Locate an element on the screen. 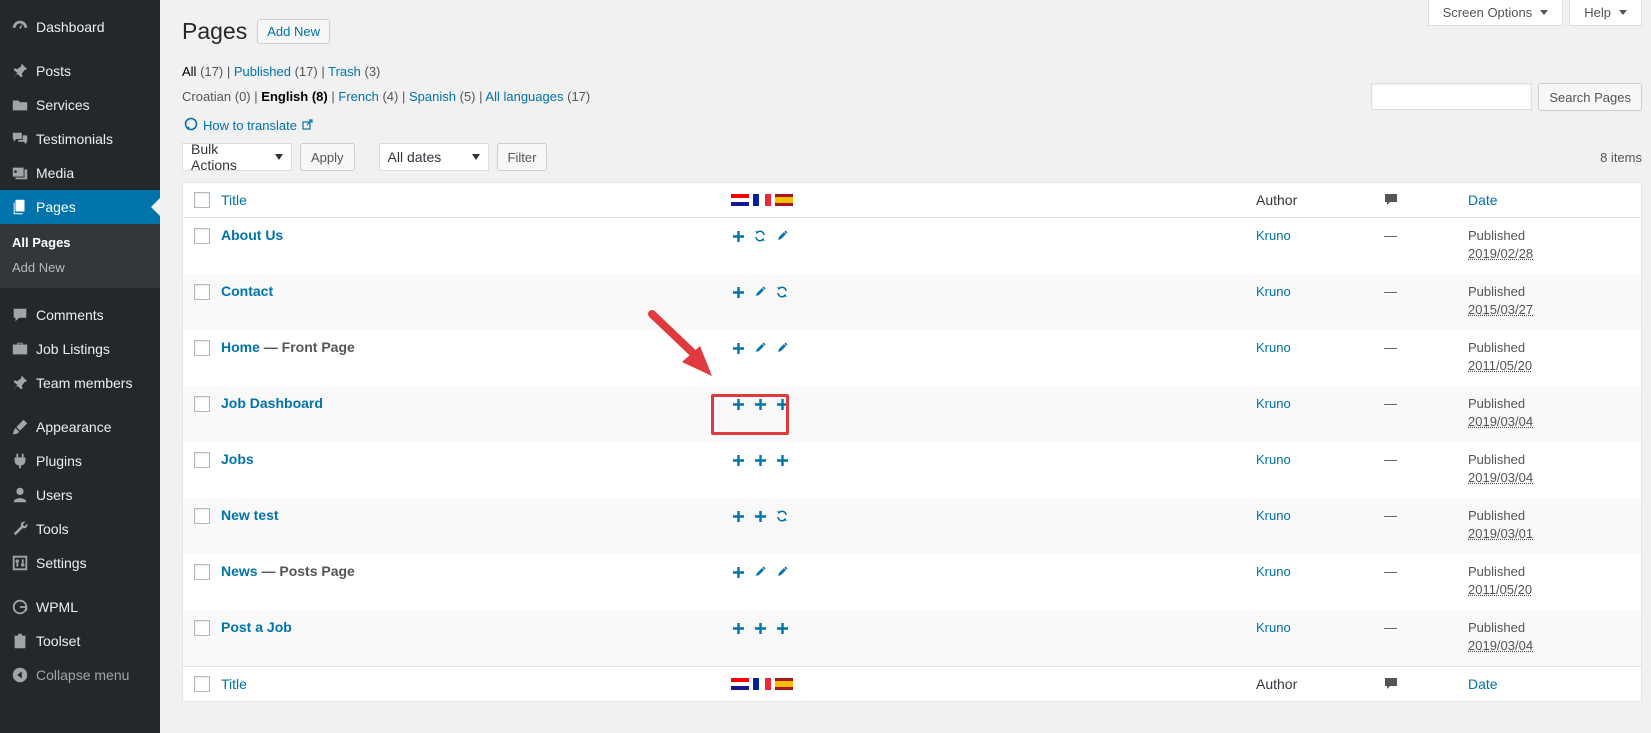 The image size is (1651, 733). page-title-link: News is located at coordinates (239, 571).